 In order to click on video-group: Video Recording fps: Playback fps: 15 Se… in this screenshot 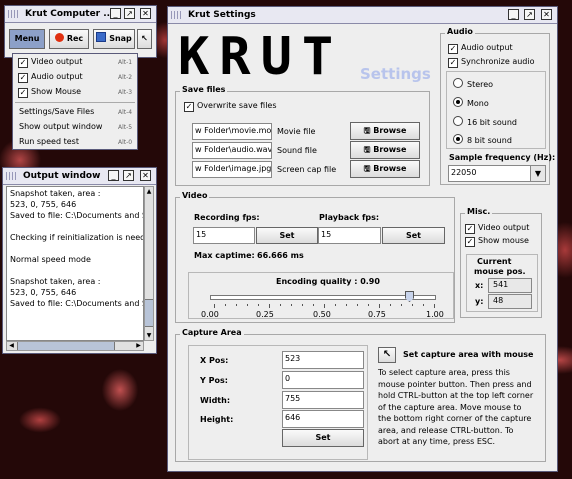, I will do `click(315, 257)`.